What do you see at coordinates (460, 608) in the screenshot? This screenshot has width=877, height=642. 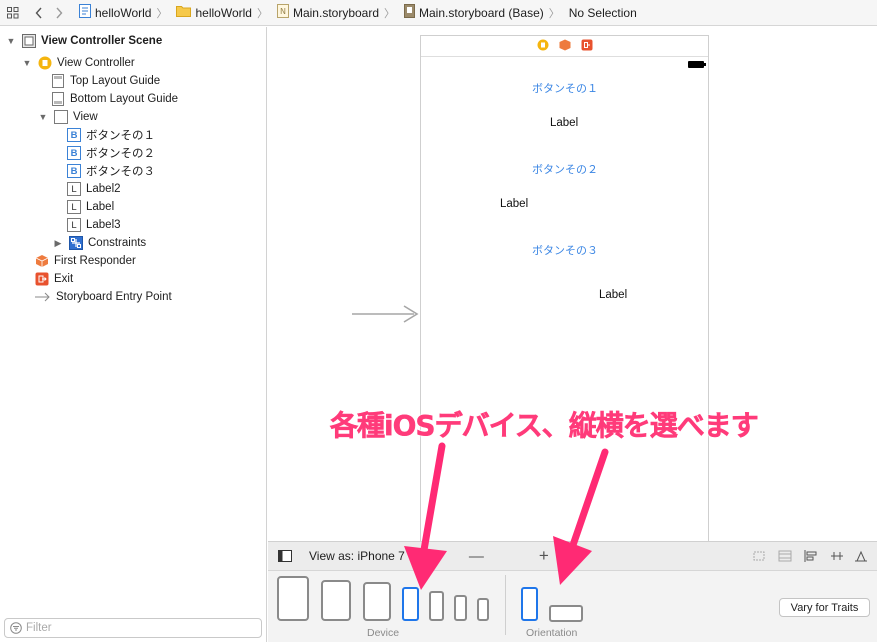 I see `device-iphone-se-icon` at bounding box center [460, 608].